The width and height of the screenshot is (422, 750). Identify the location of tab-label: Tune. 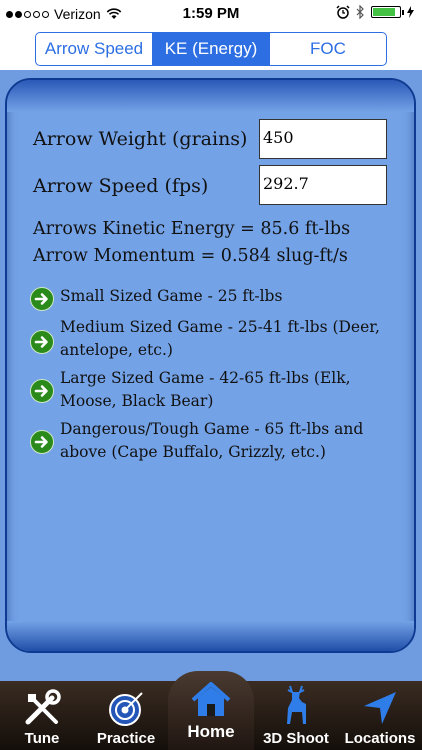
(42, 738).